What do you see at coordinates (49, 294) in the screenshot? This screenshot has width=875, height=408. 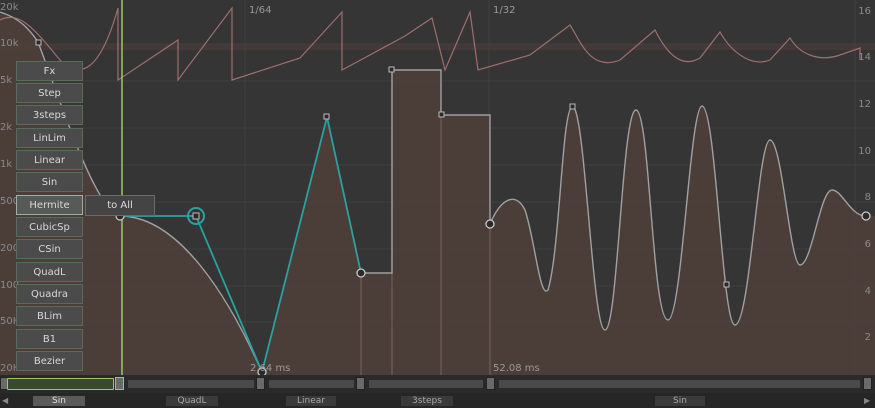 I see `shape-quadra: Quadra` at bounding box center [49, 294].